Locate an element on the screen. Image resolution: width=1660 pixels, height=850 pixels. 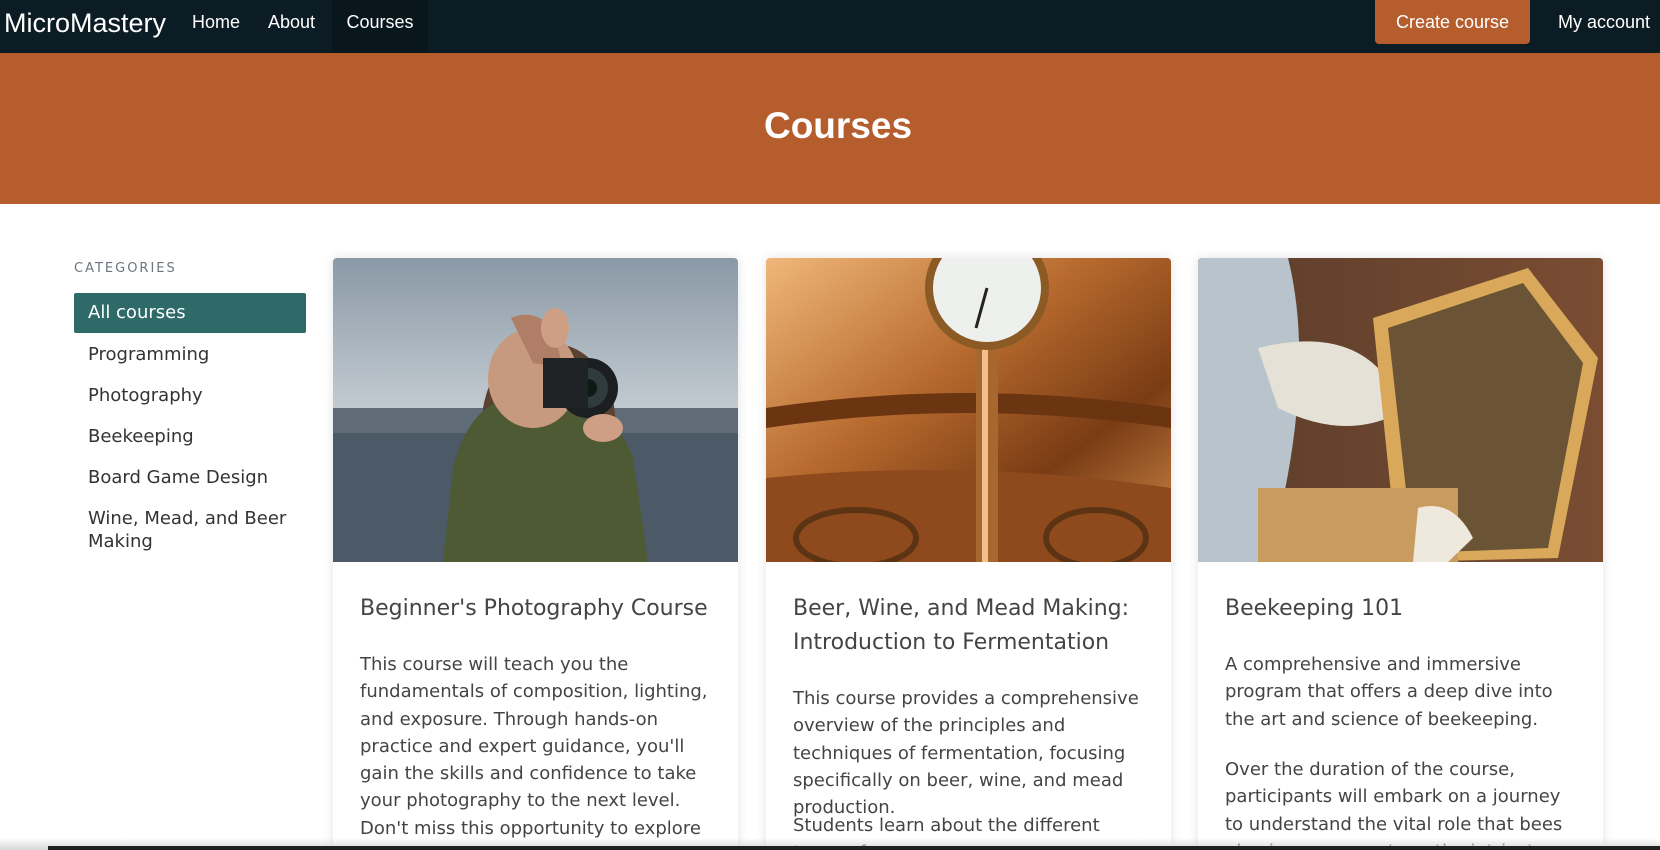
brand-logo: MicroMastery is located at coordinates (85, 23).